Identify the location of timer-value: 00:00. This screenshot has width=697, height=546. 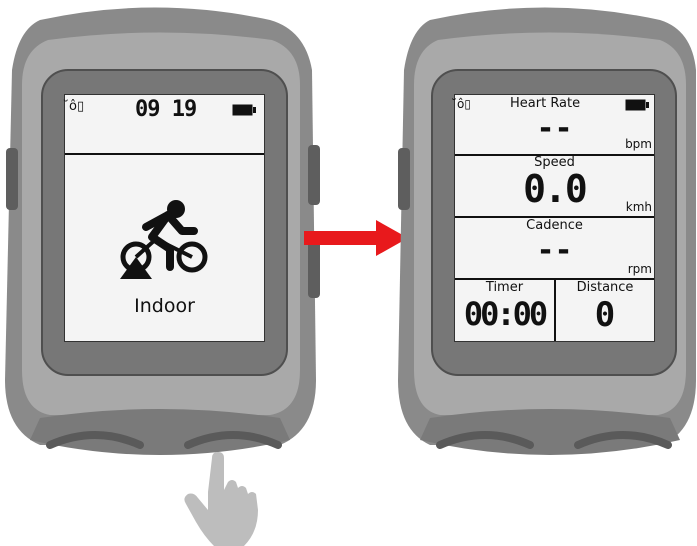
(505, 314).